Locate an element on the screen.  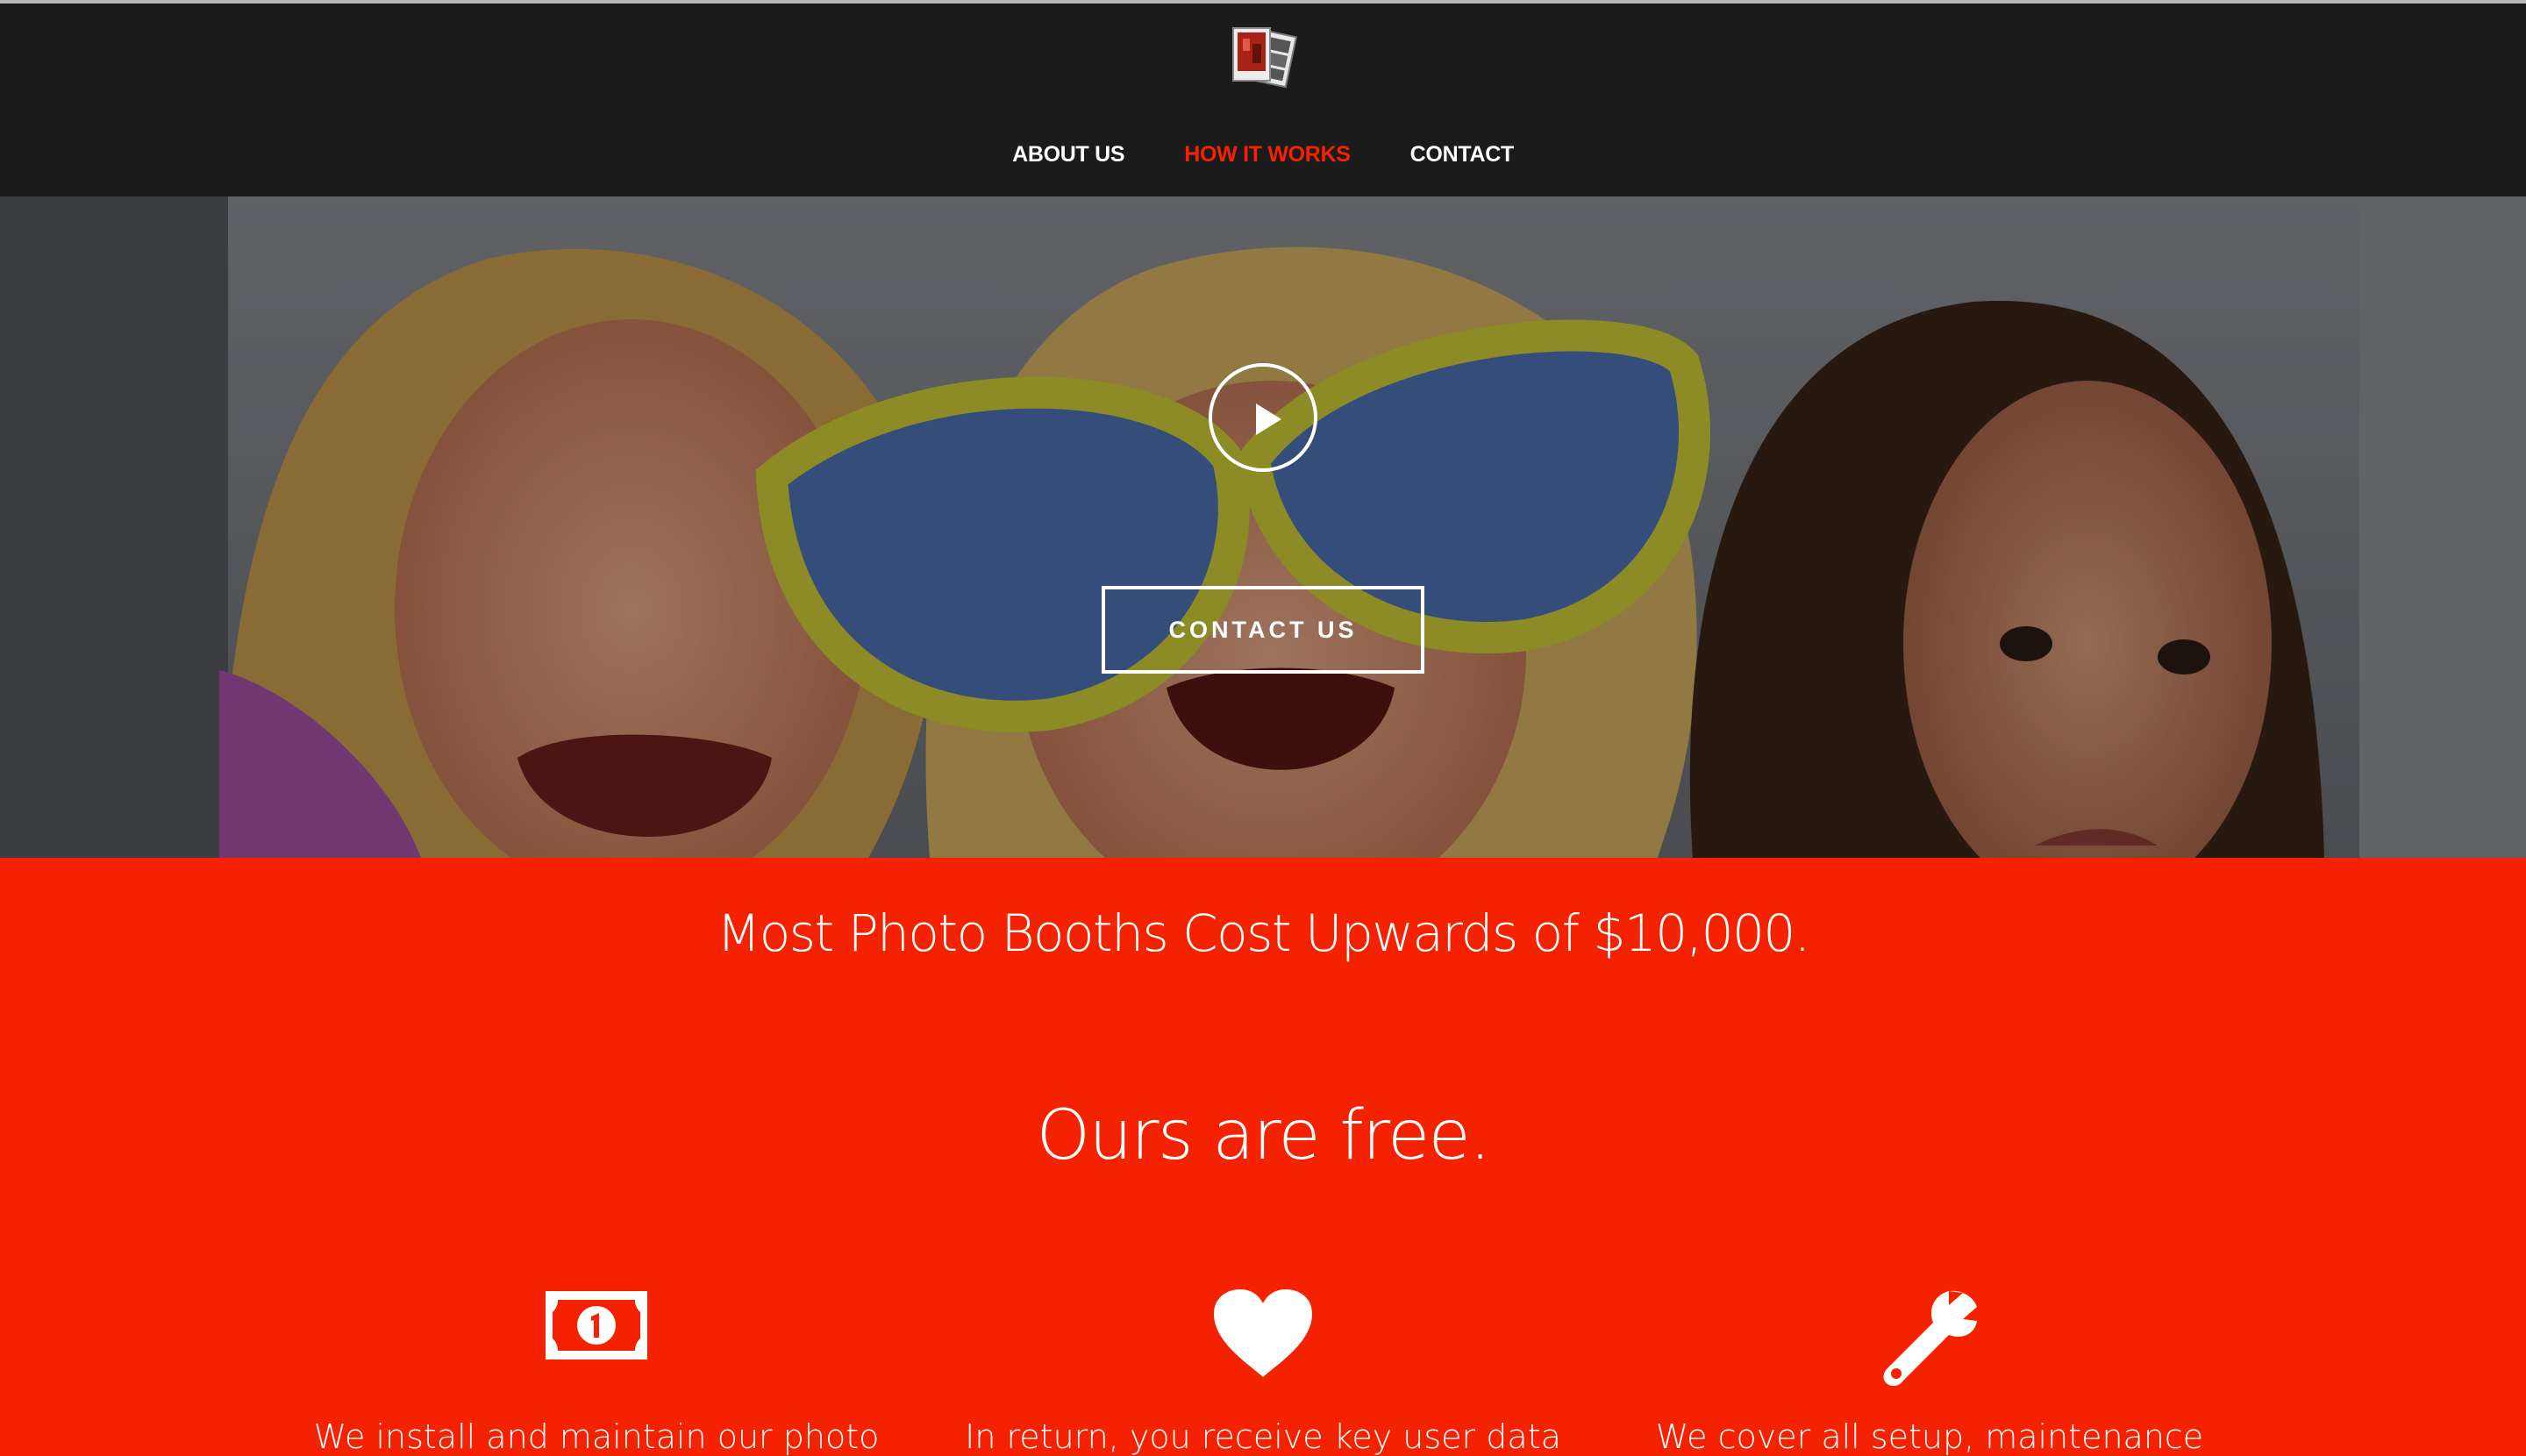
feature-text: In return, you receive key user data is located at coordinates (1263, 1436).